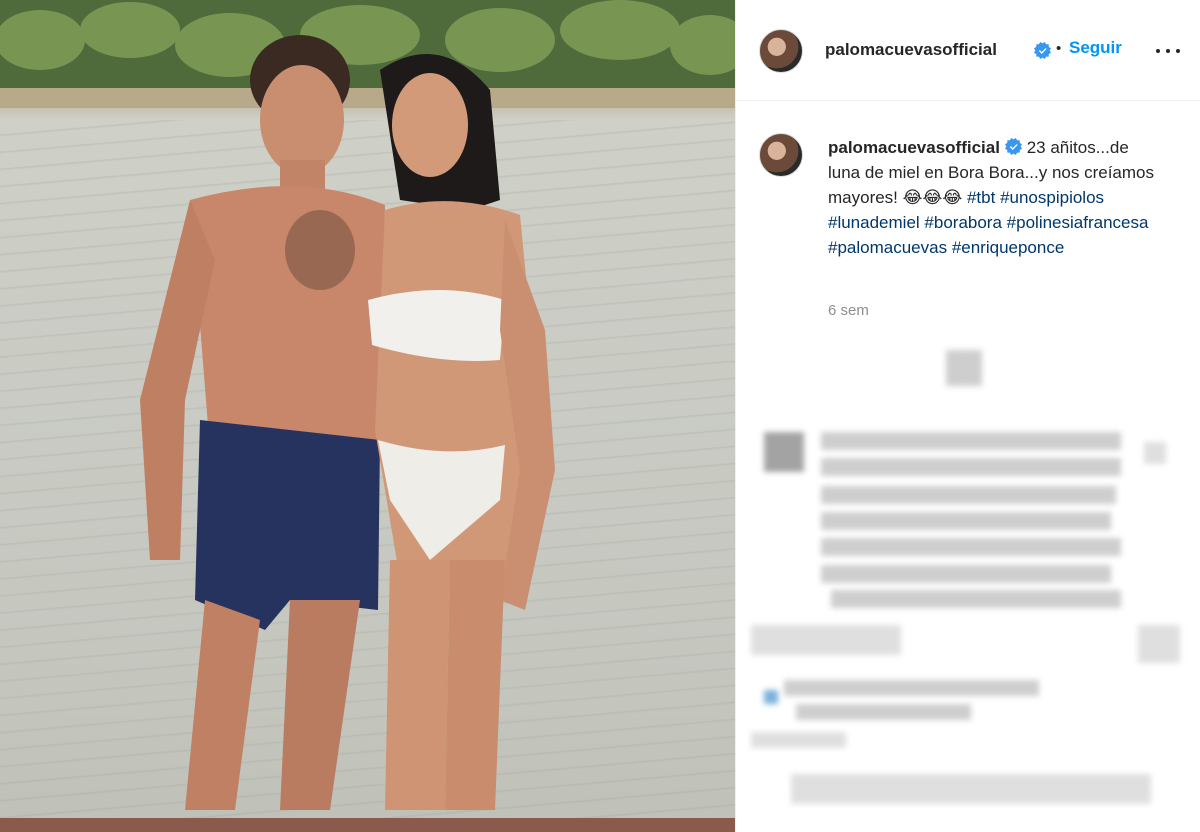  I want to click on author-avatar, so click(781, 51).